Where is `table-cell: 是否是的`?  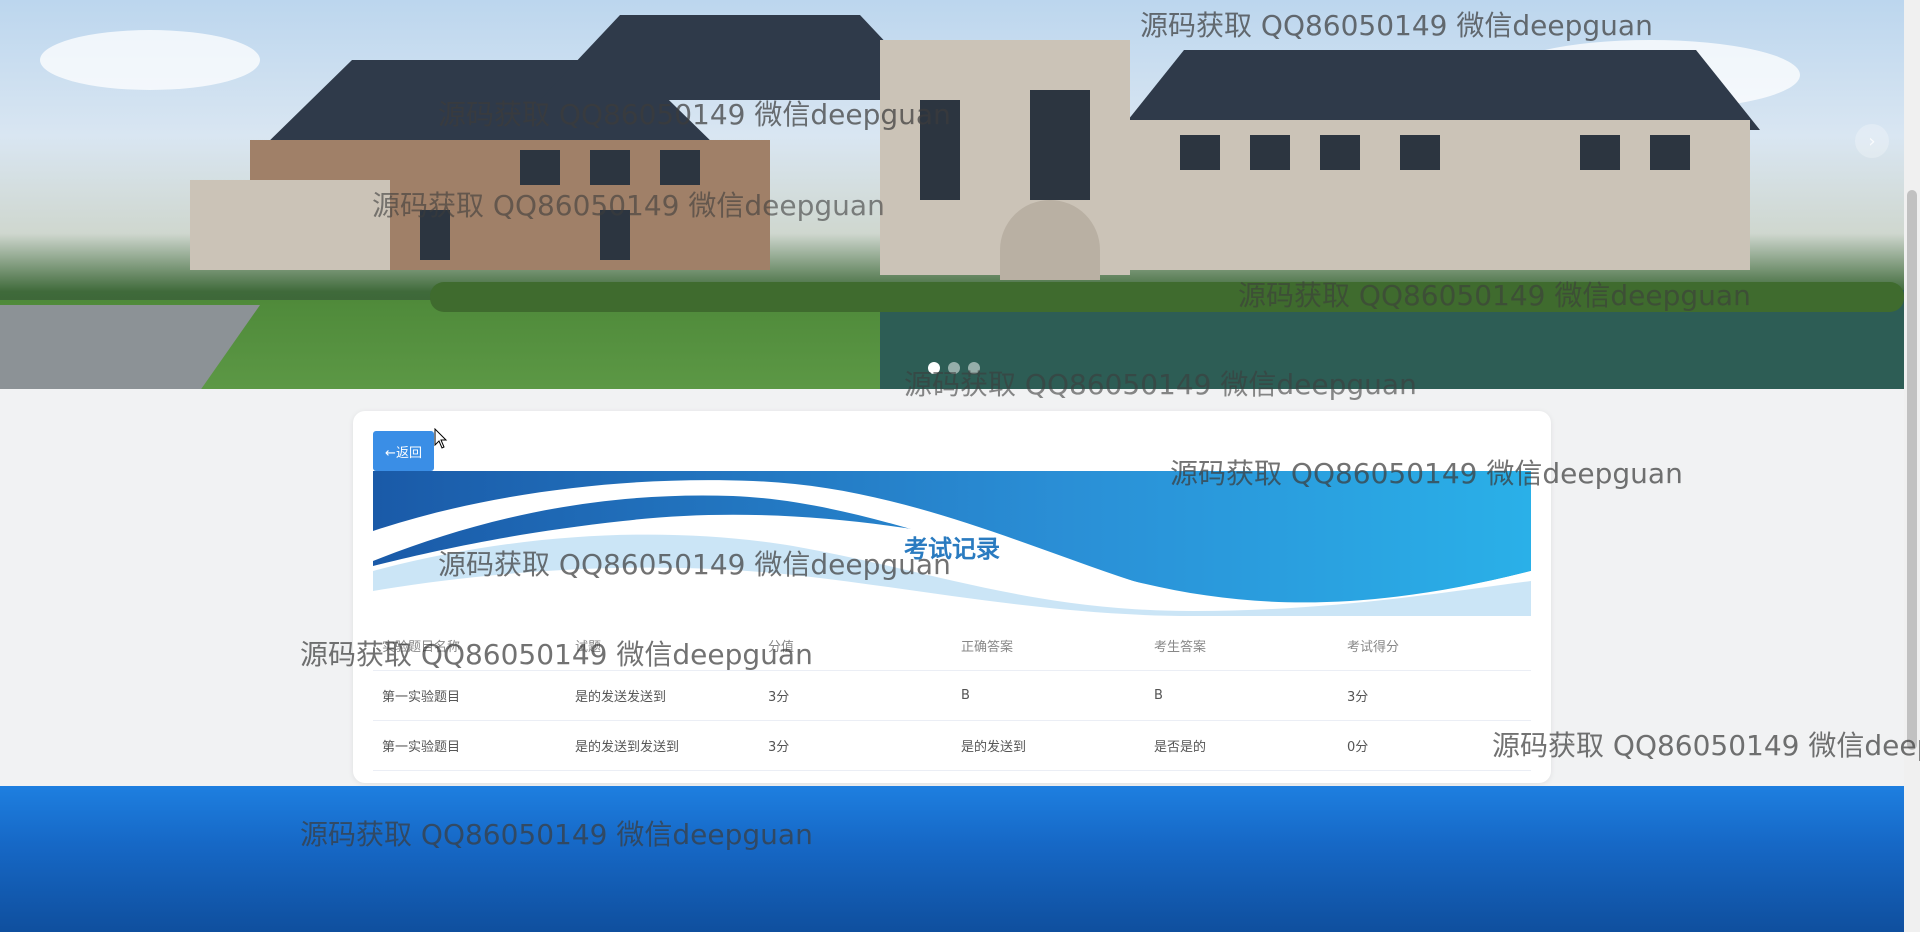 table-cell: 是否是的 is located at coordinates (1241, 745).